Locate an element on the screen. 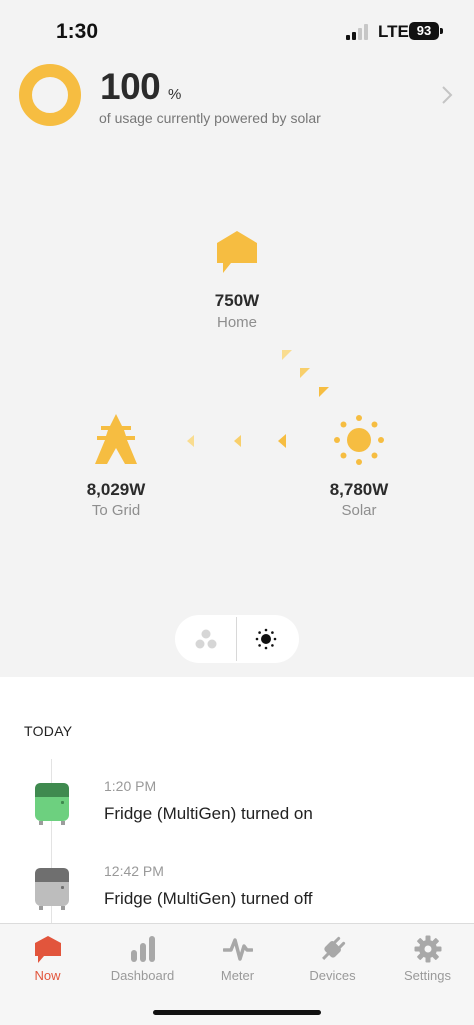 The image size is (474, 1025). flow-arrows-solar-to-grid is located at coordinates (236, 441).